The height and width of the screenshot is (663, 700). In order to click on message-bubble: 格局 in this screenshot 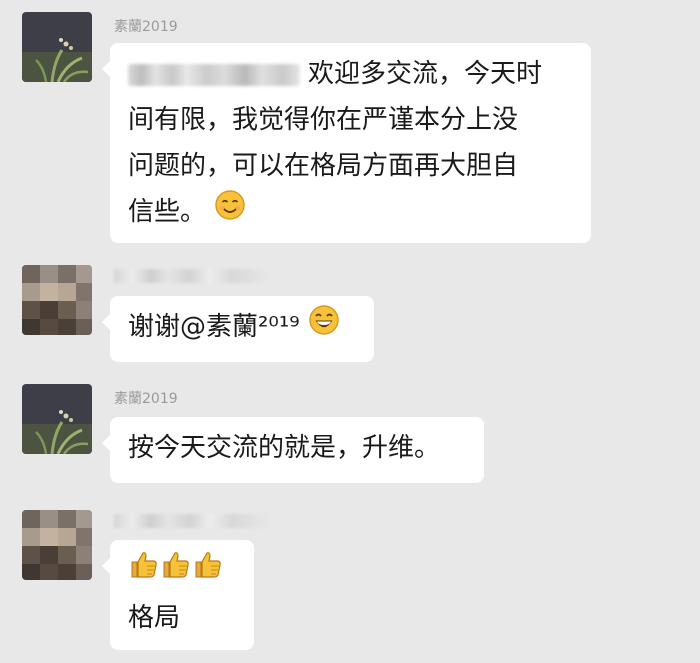, I will do `click(178, 595)`.